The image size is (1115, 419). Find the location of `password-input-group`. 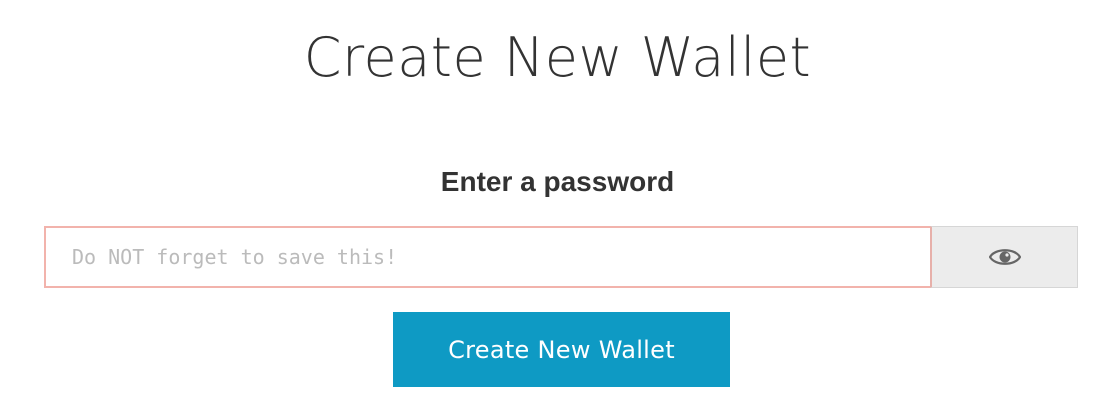

password-input-group is located at coordinates (561, 257).